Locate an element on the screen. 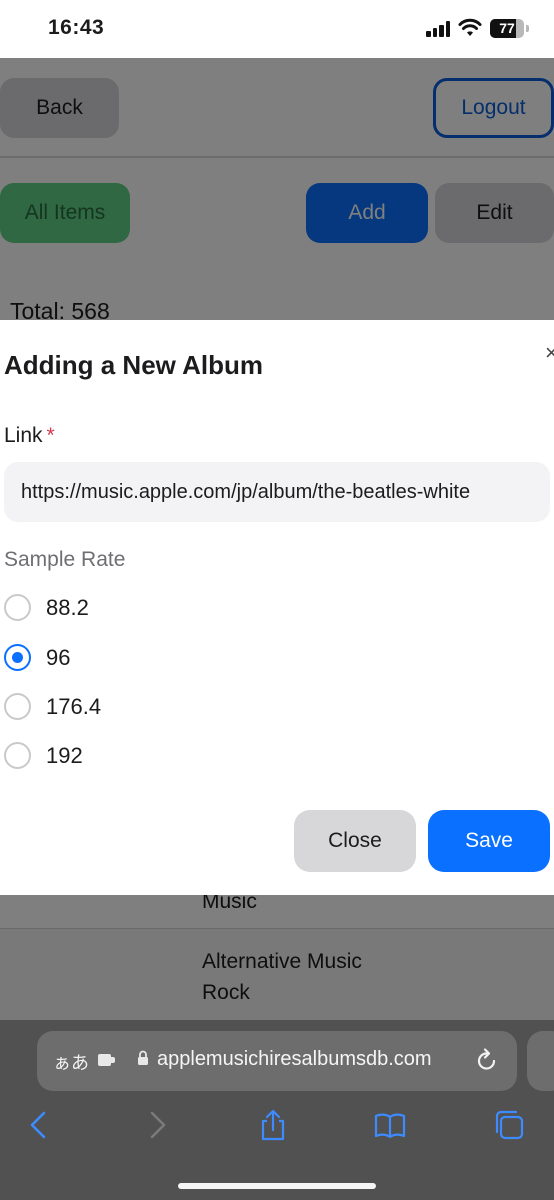 This screenshot has width=554, height=1200. required-mark: * is located at coordinates (50, 435).